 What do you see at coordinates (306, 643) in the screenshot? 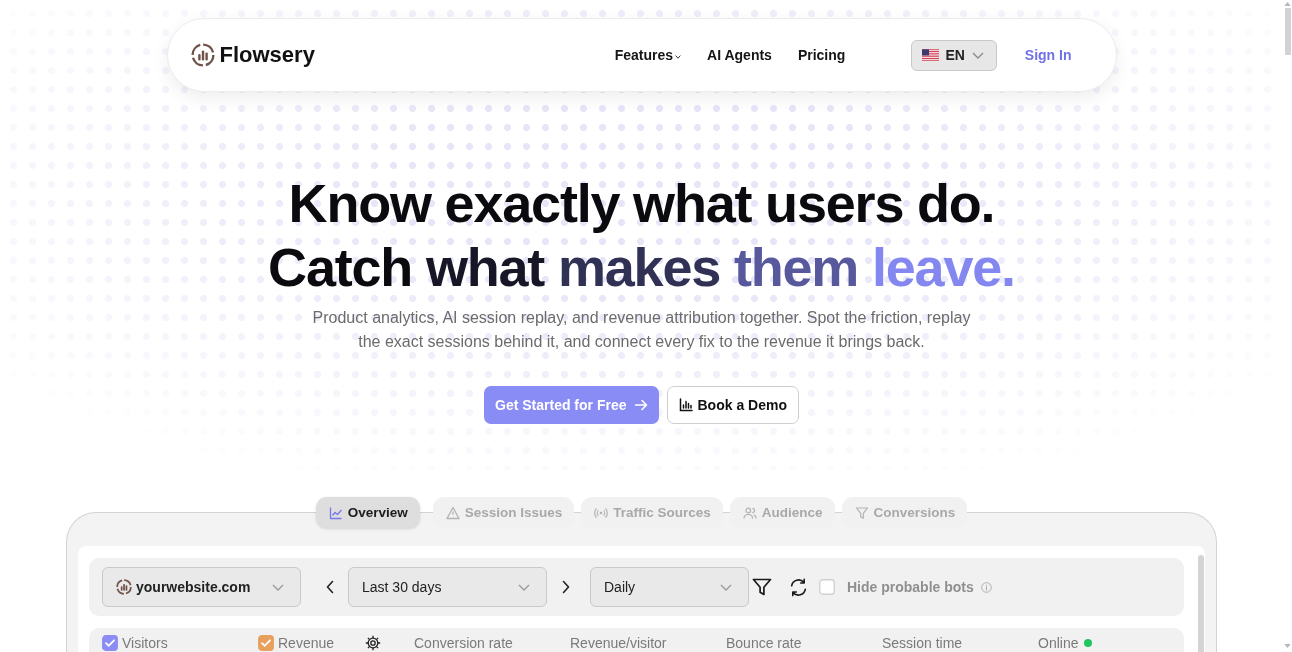
I see `metric-label: Revenue` at bounding box center [306, 643].